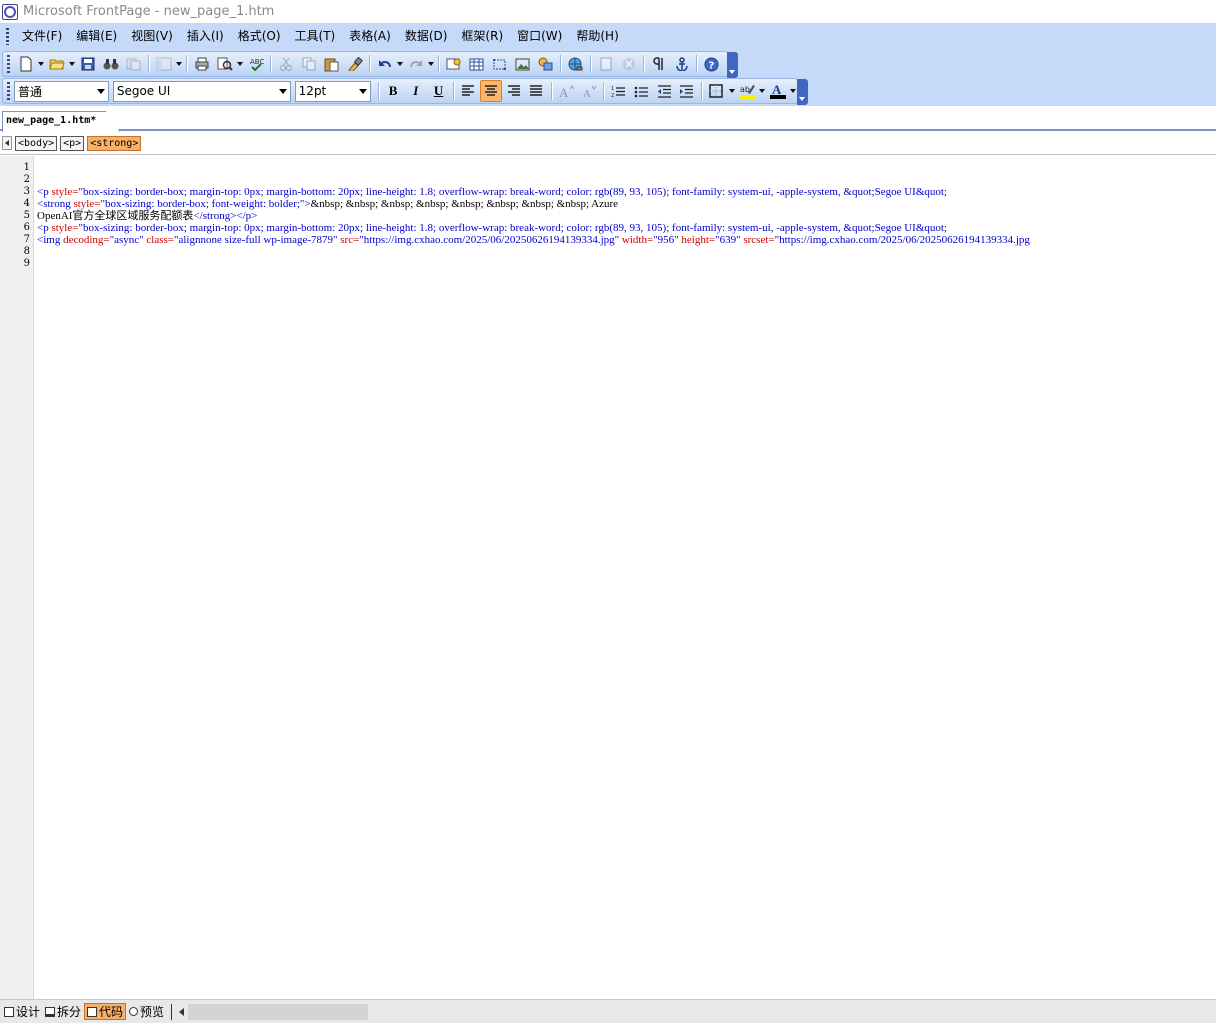 The width and height of the screenshot is (1216, 1023). I want to click on paste-button, so click(331, 64).